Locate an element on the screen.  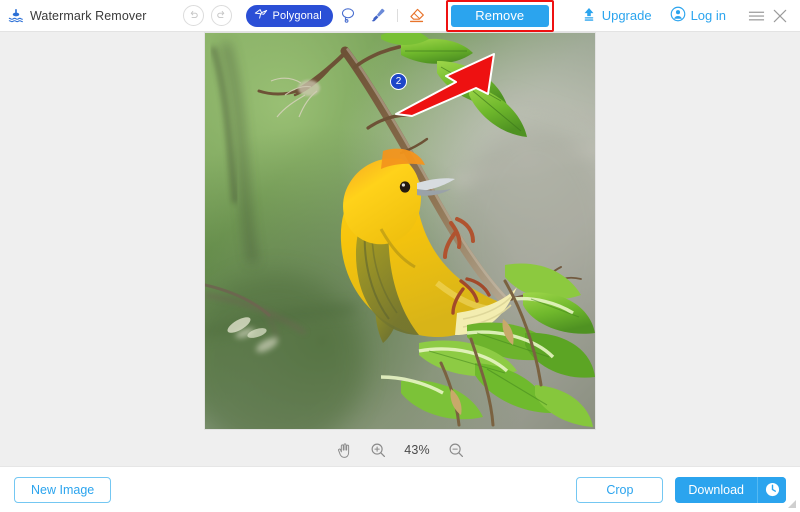
zoom-out-icon is located at coordinates (456, 450).